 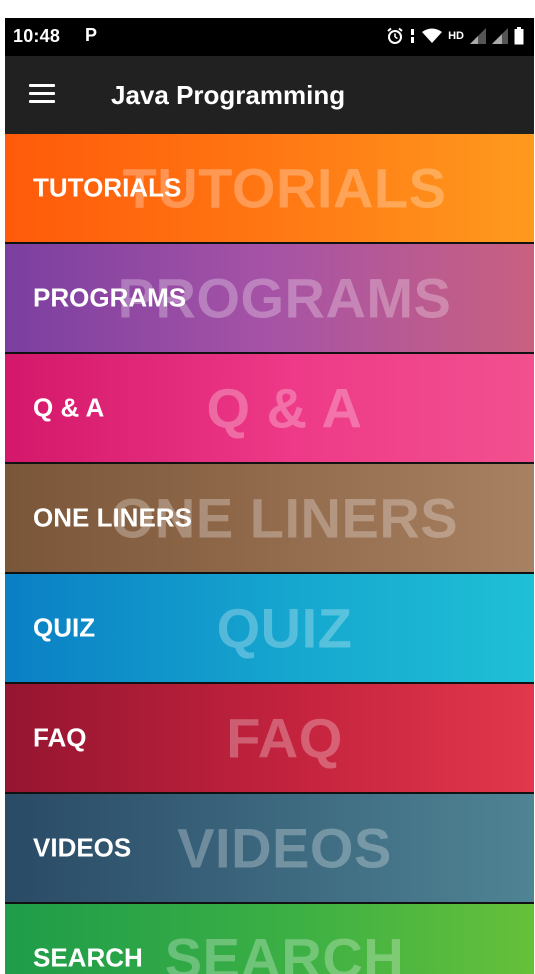 I want to click on wifi-icon, so click(x=432, y=35).